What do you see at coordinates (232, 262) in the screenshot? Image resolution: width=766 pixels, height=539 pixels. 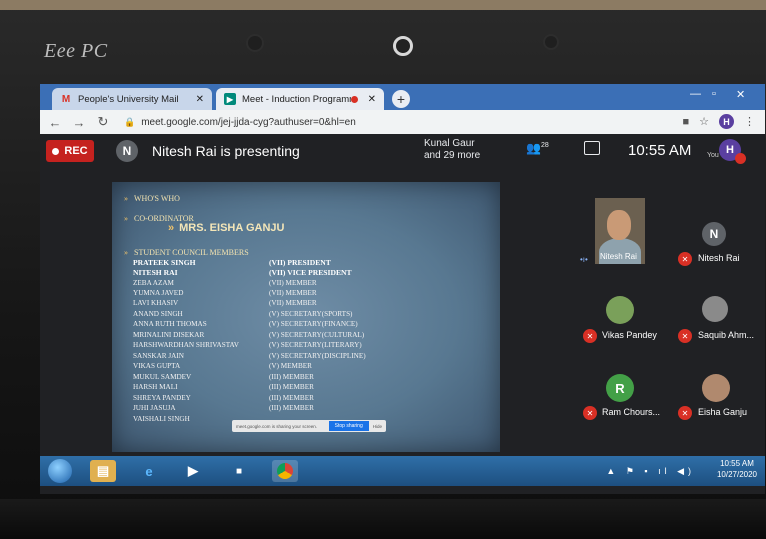 I see `member-row: PRATEEK SINGH (VII) PRESIDENT` at bounding box center [232, 262].